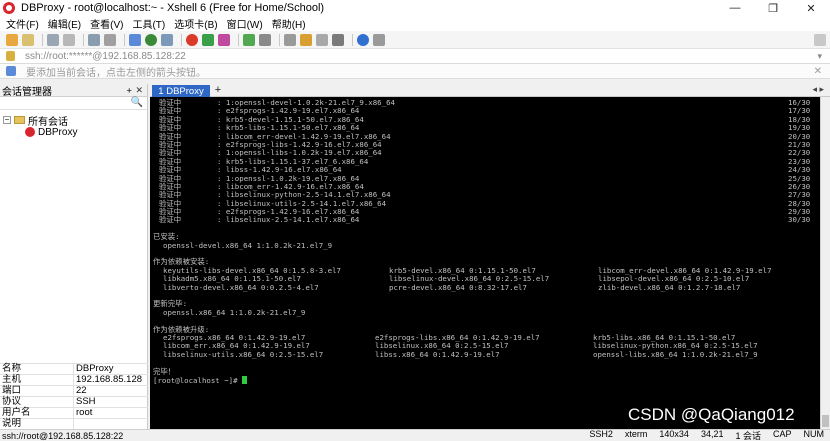 The image size is (830, 441). I want to click on fullscreen-icon, so click(249, 39).